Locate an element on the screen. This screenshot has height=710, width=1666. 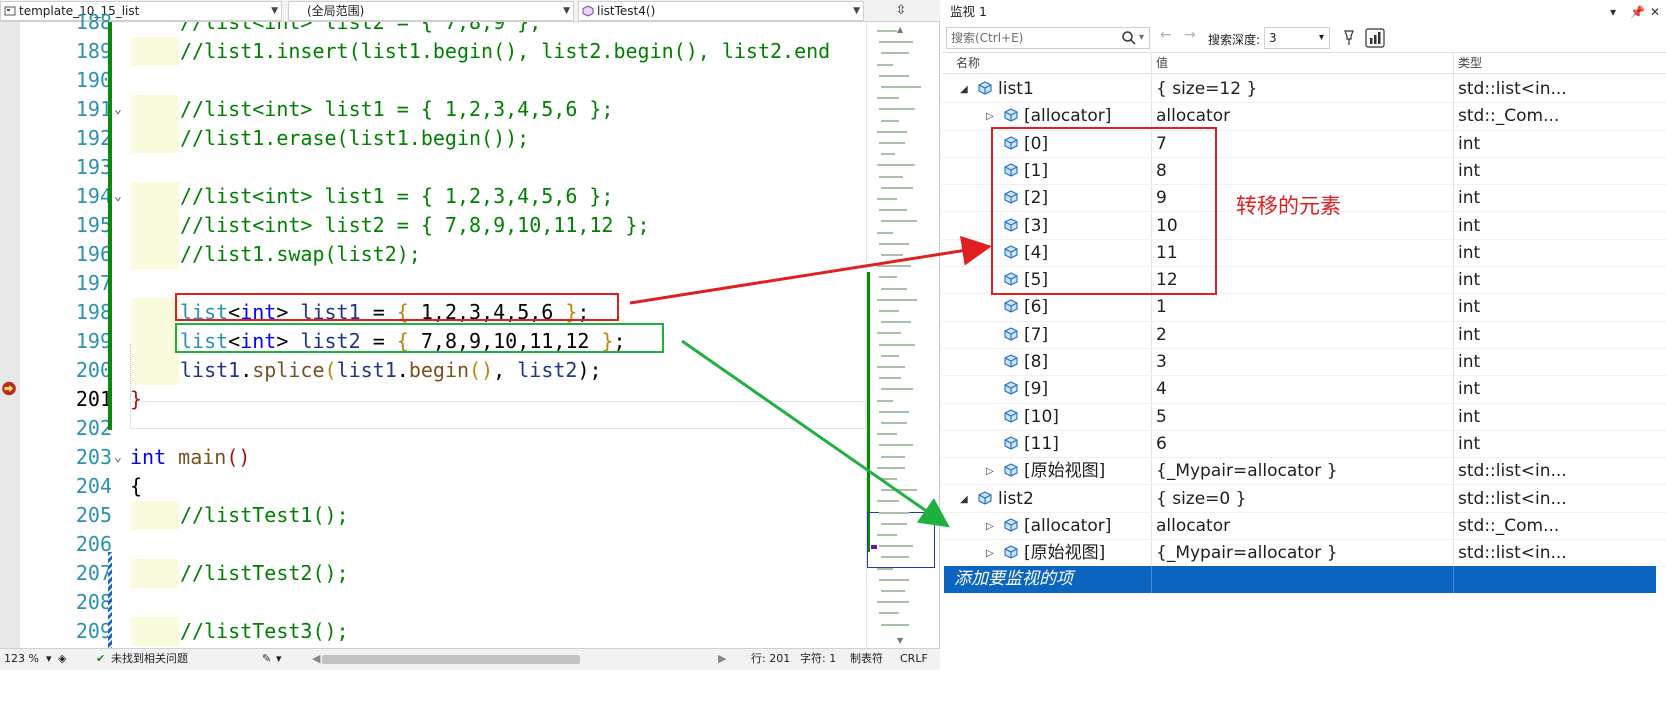
column-name: 名称 is located at coordinates (968, 63).